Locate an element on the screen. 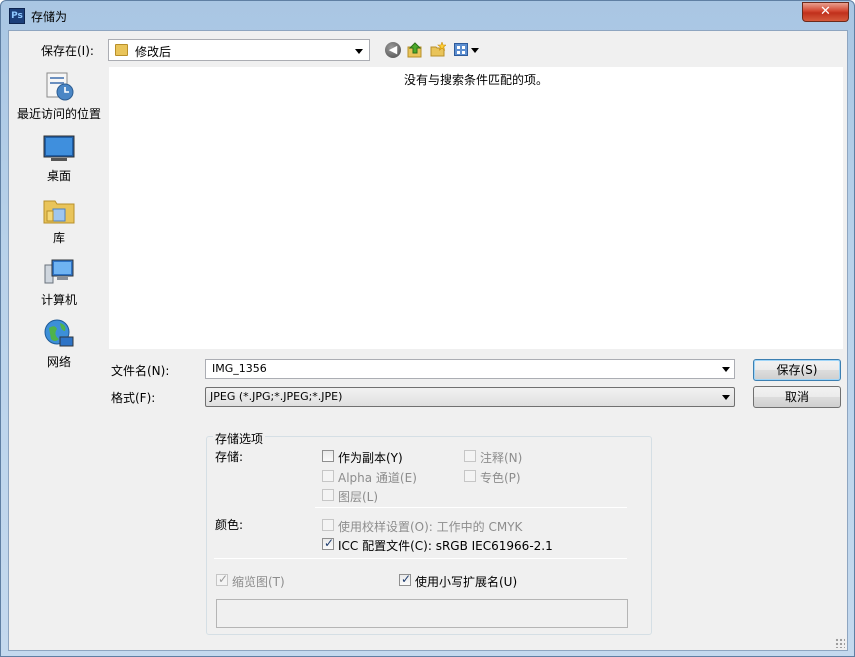 The width and height of the screenshot is (855, 657). save-in-value: 修改后 is located at coordinates (153, 52).